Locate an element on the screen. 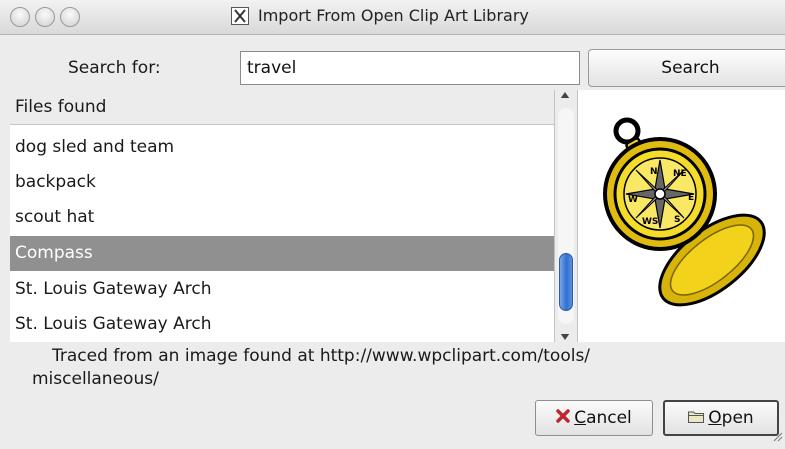 The image size is (785, 449). search-label: Search for: is located at coordinates (114, 68).